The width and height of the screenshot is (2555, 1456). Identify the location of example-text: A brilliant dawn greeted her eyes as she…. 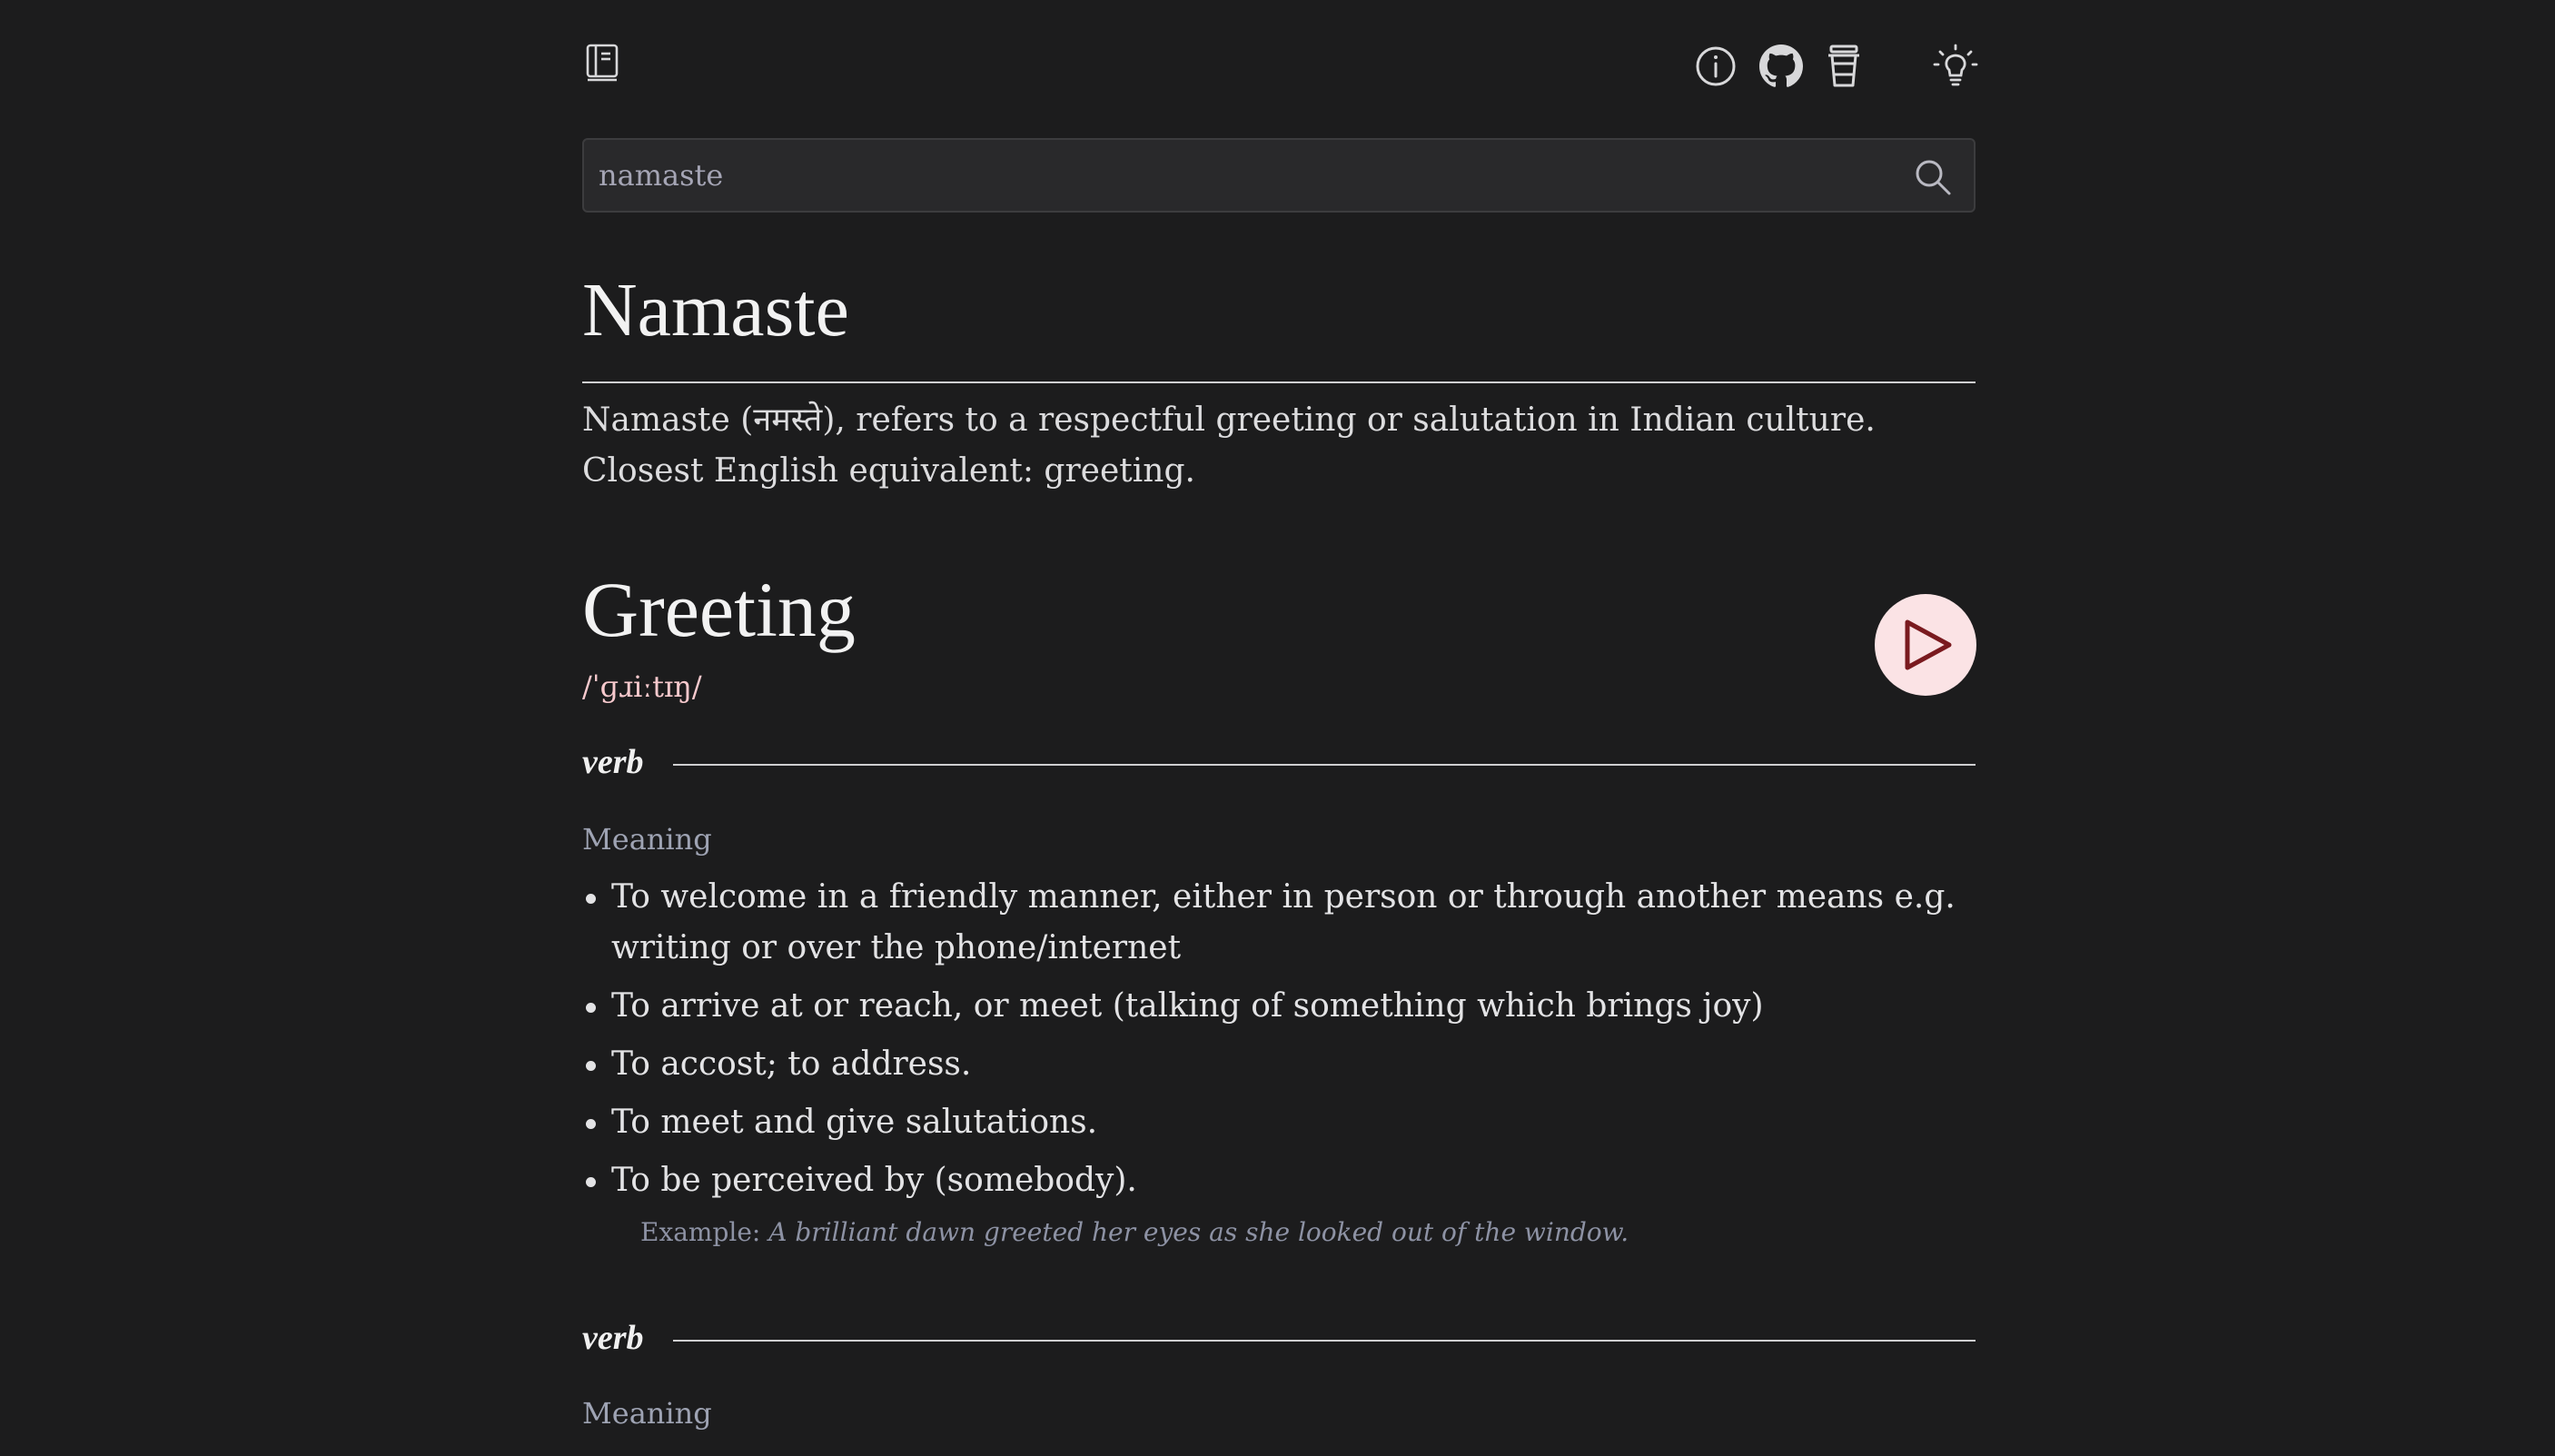
(1199, 1232).